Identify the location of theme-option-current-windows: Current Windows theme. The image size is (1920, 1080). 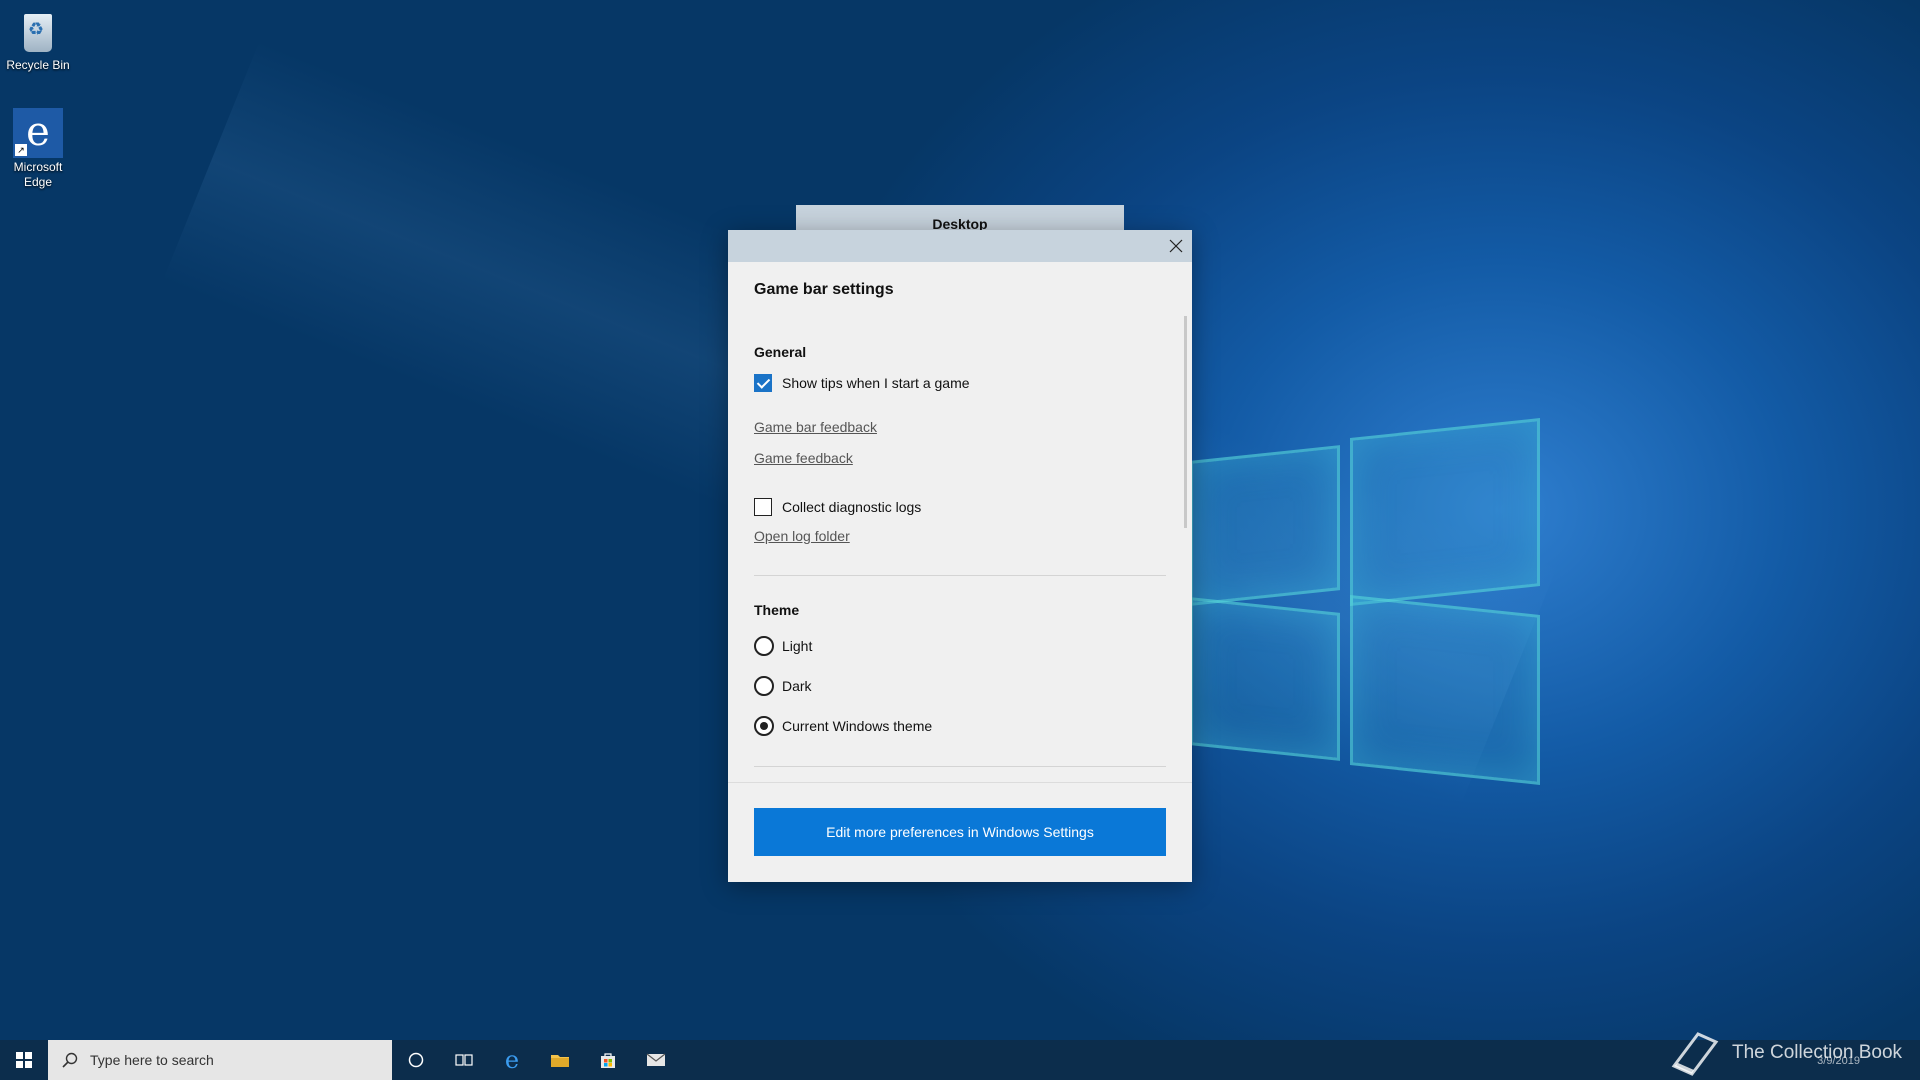
(843, 726).